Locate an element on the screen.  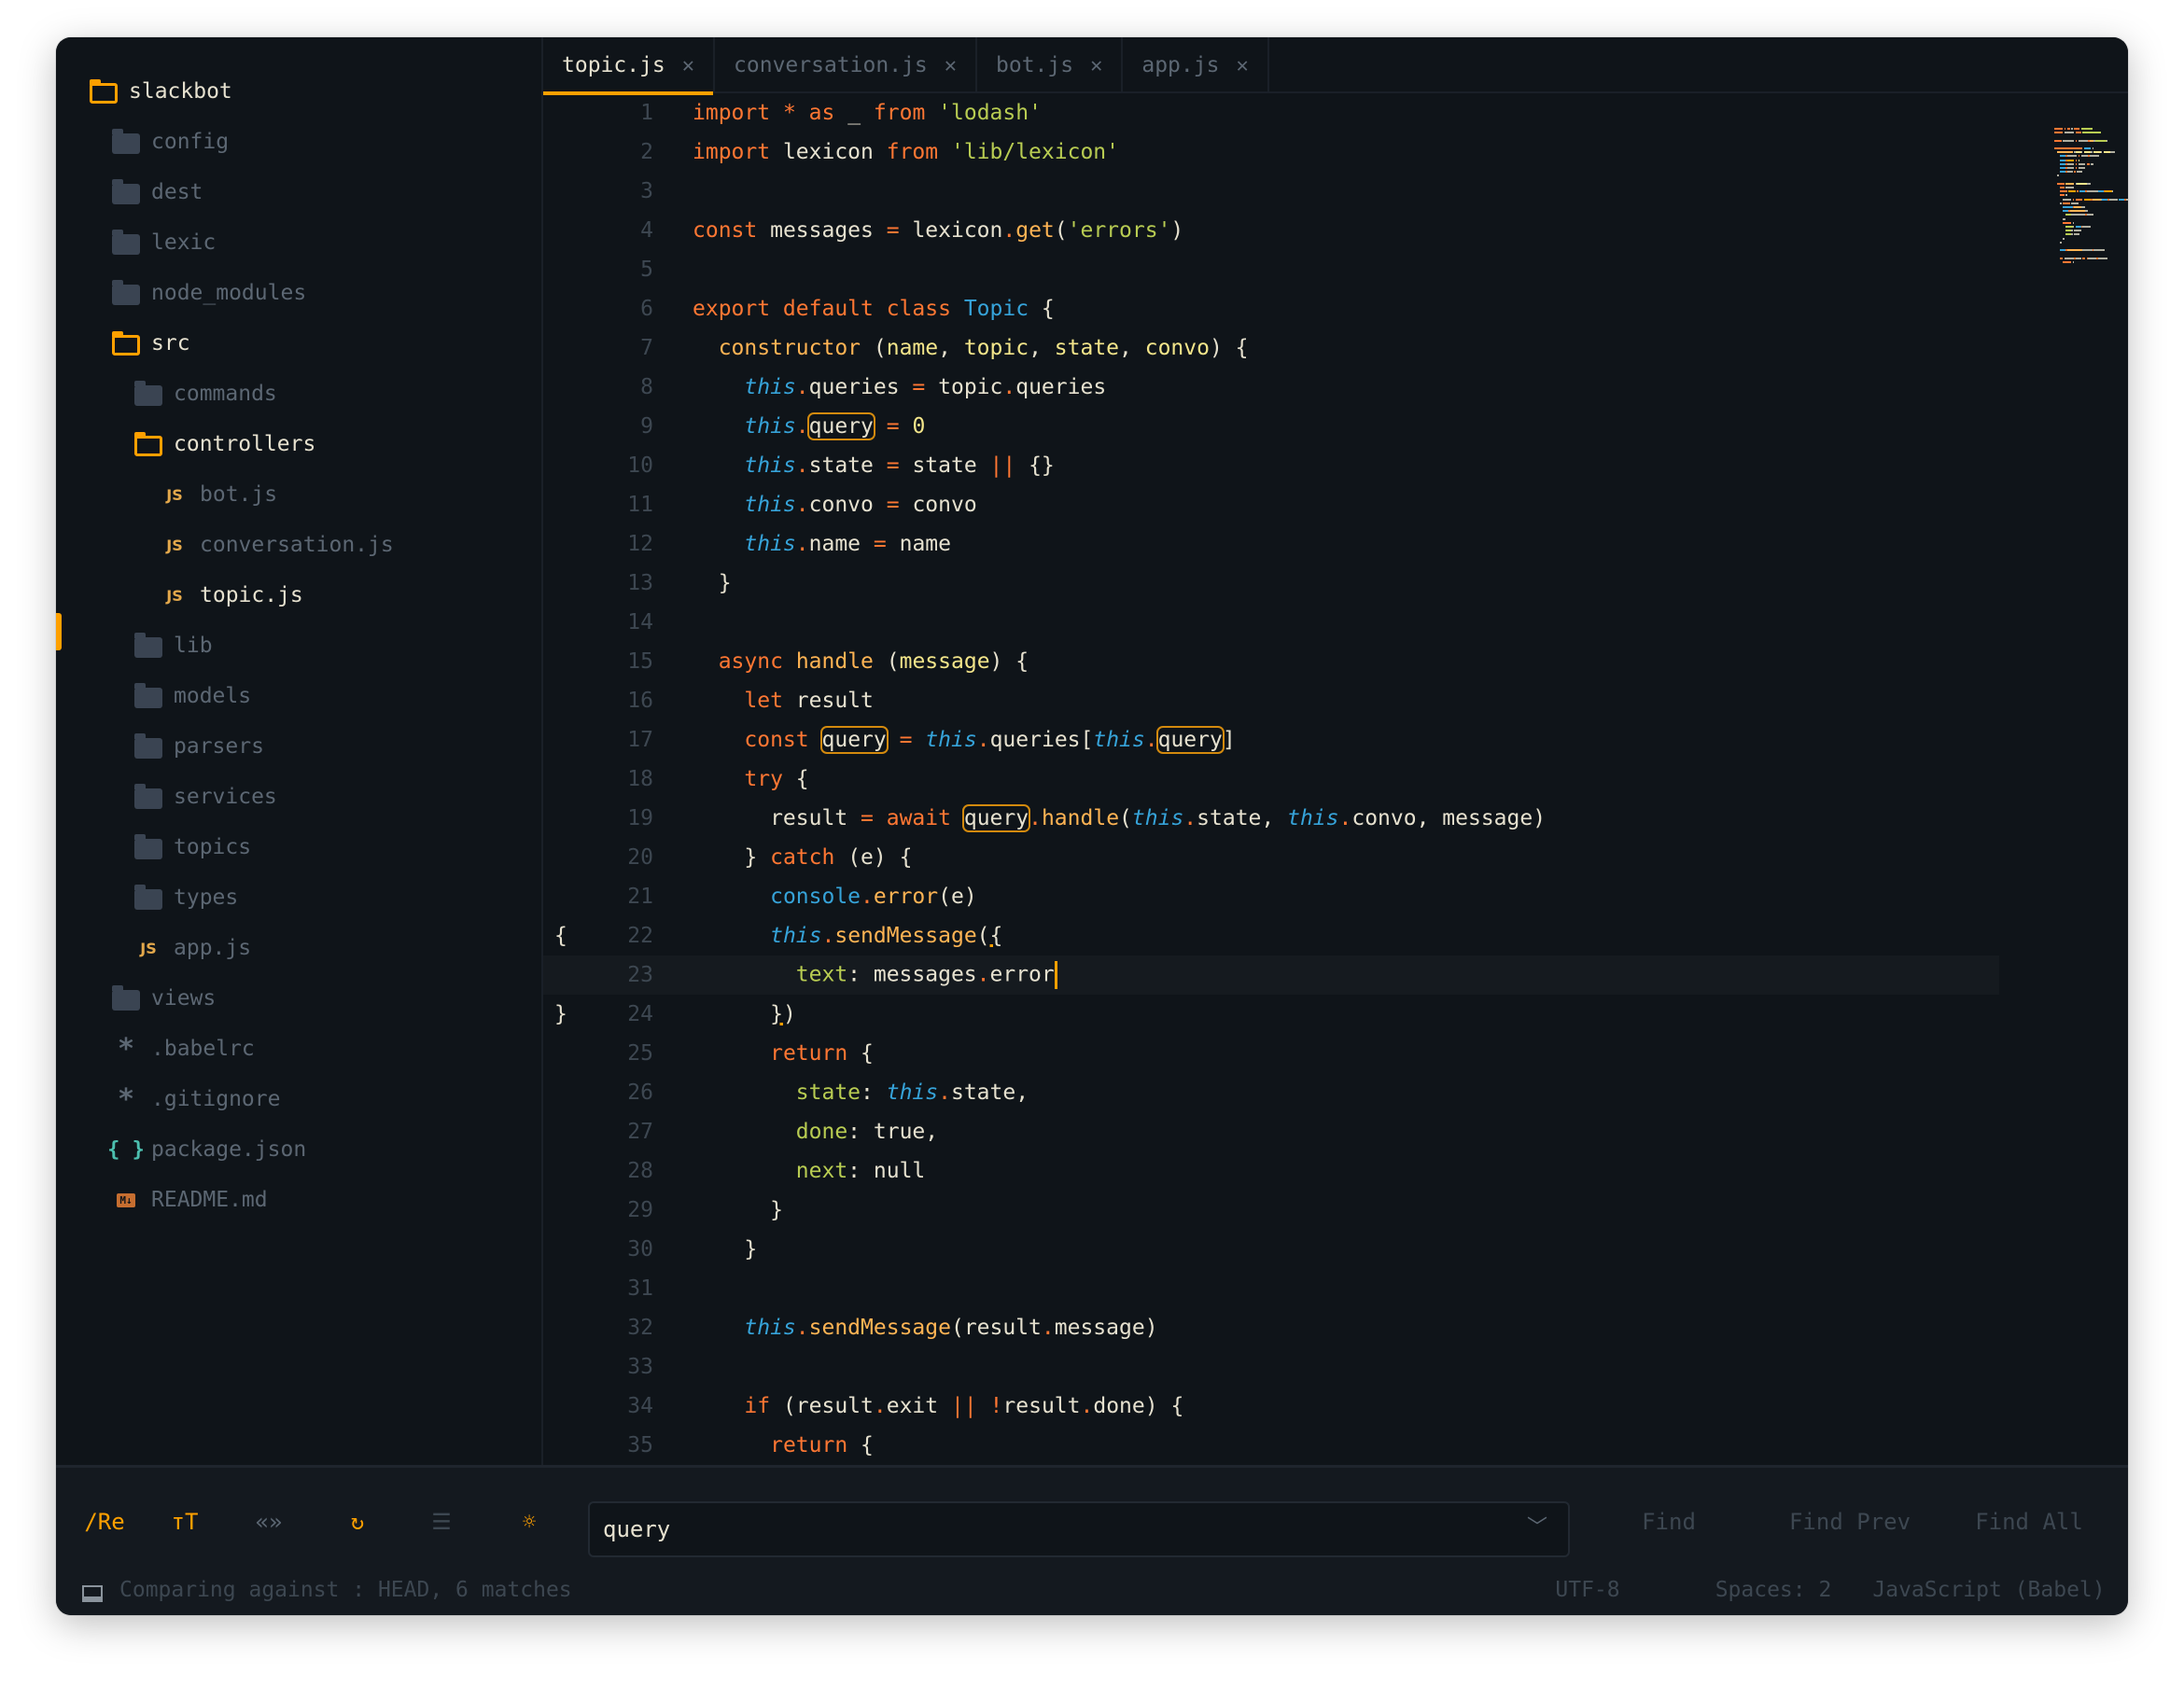
tree-item-lexic: lexic is located at coordinates (298, 242).